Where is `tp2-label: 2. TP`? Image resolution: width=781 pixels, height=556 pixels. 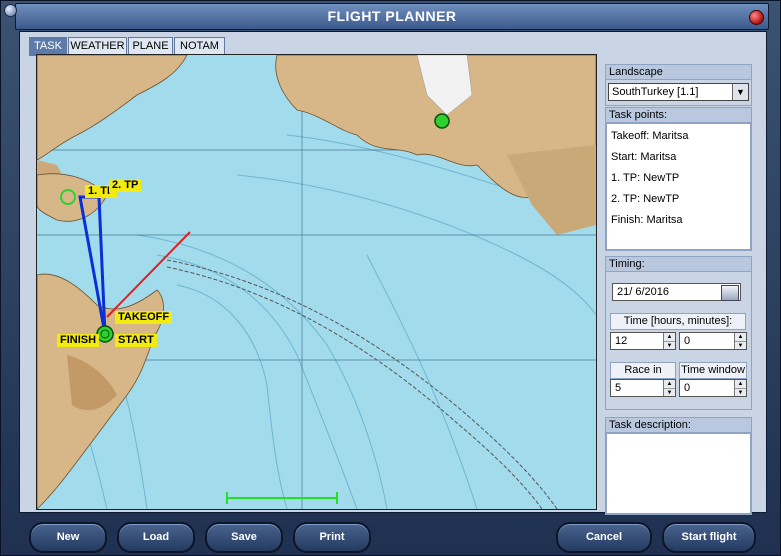
tp2-label: 2. TP is located at coordinates (125, 185).